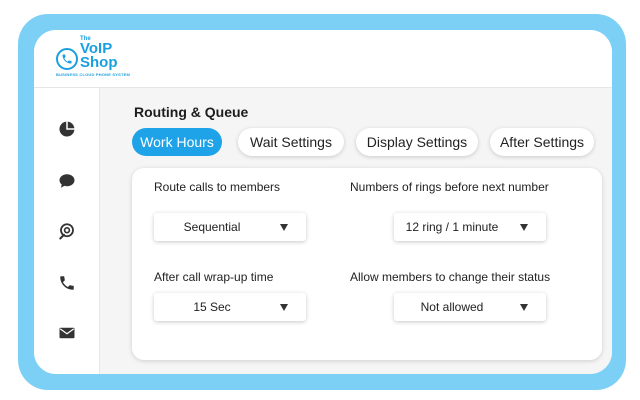 The width and height of the screenshot is (640, 400). I want to click on envelope-icon, so click(67, 333).